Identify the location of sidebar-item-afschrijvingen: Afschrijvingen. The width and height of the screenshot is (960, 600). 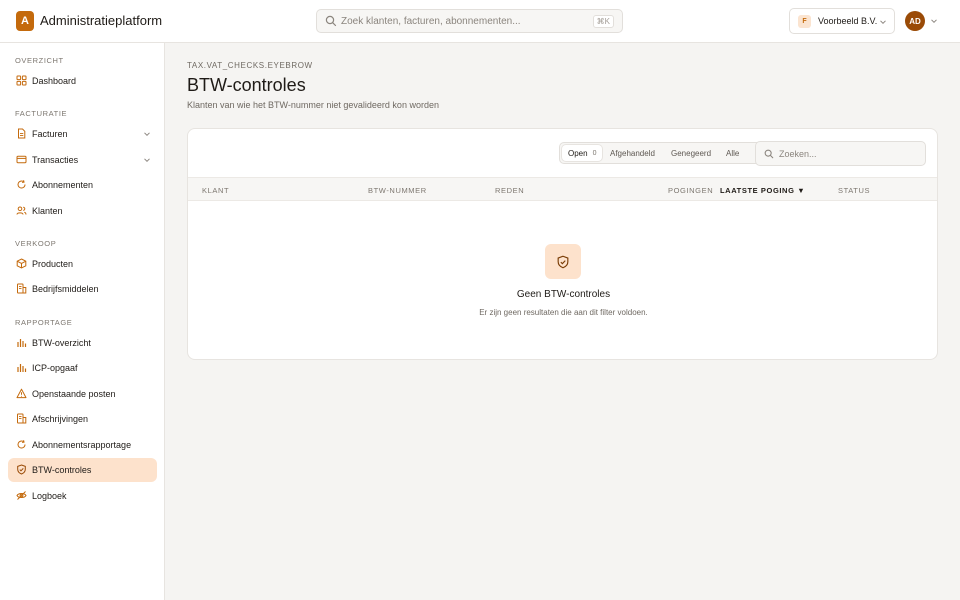
(82, 419).